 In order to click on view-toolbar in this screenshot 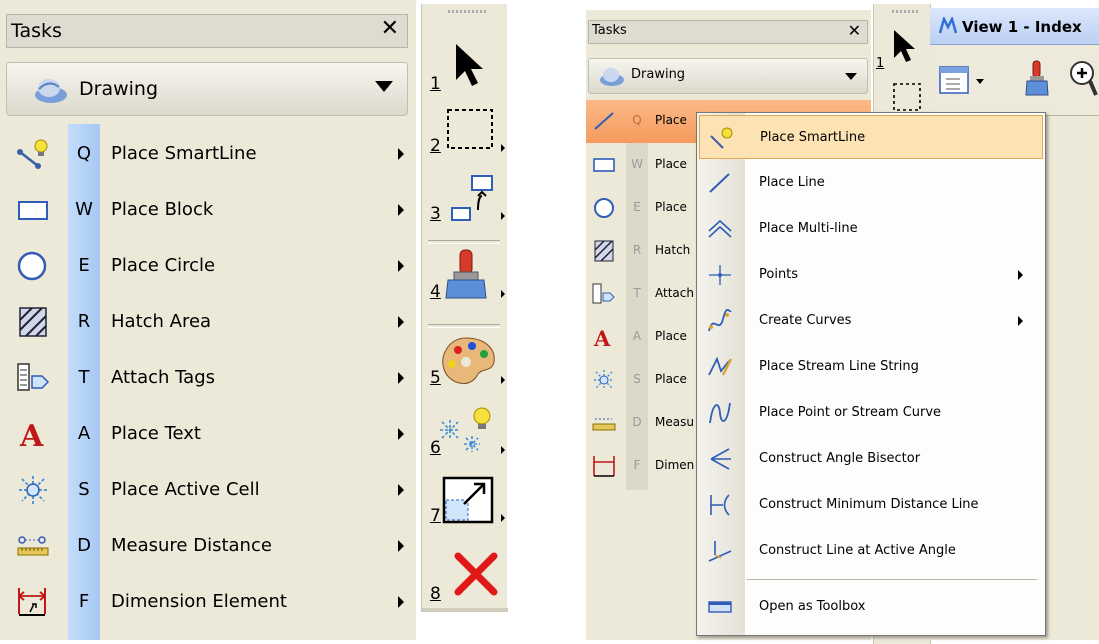, I will do `click(1014, 80)`.